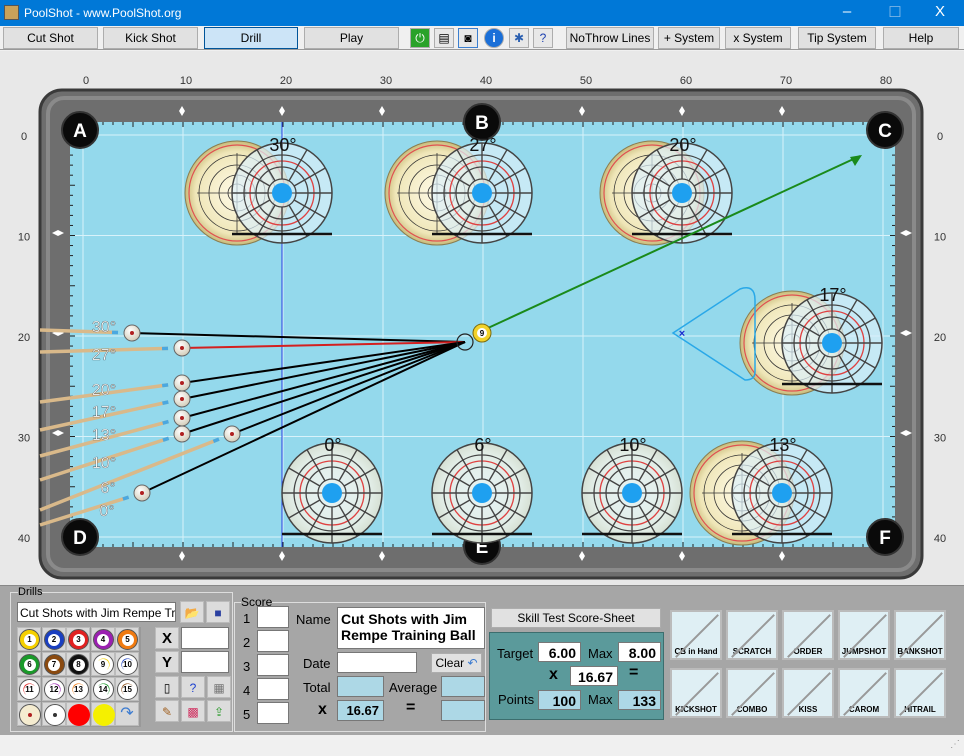  Describe the element at coordinates (192, 612) in the screenshot. I see `open-folder-icon: 📂` at that location.